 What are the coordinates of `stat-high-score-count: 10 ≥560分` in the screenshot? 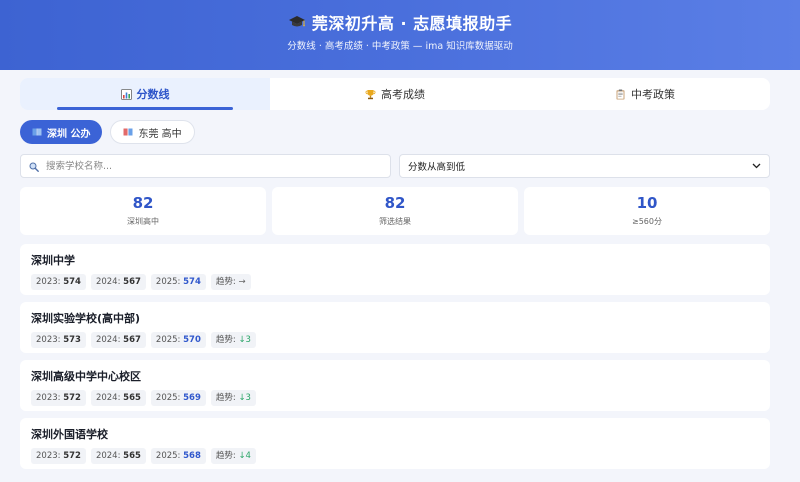 It's located at (647, 211).